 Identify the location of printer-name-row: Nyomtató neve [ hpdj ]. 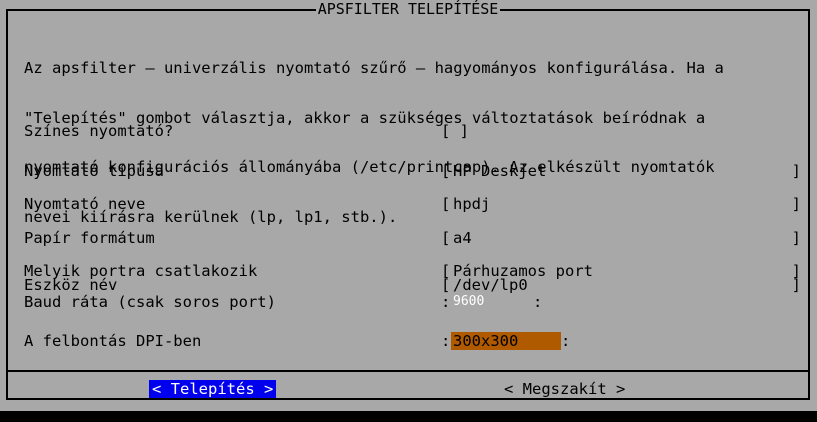
(412, 204).